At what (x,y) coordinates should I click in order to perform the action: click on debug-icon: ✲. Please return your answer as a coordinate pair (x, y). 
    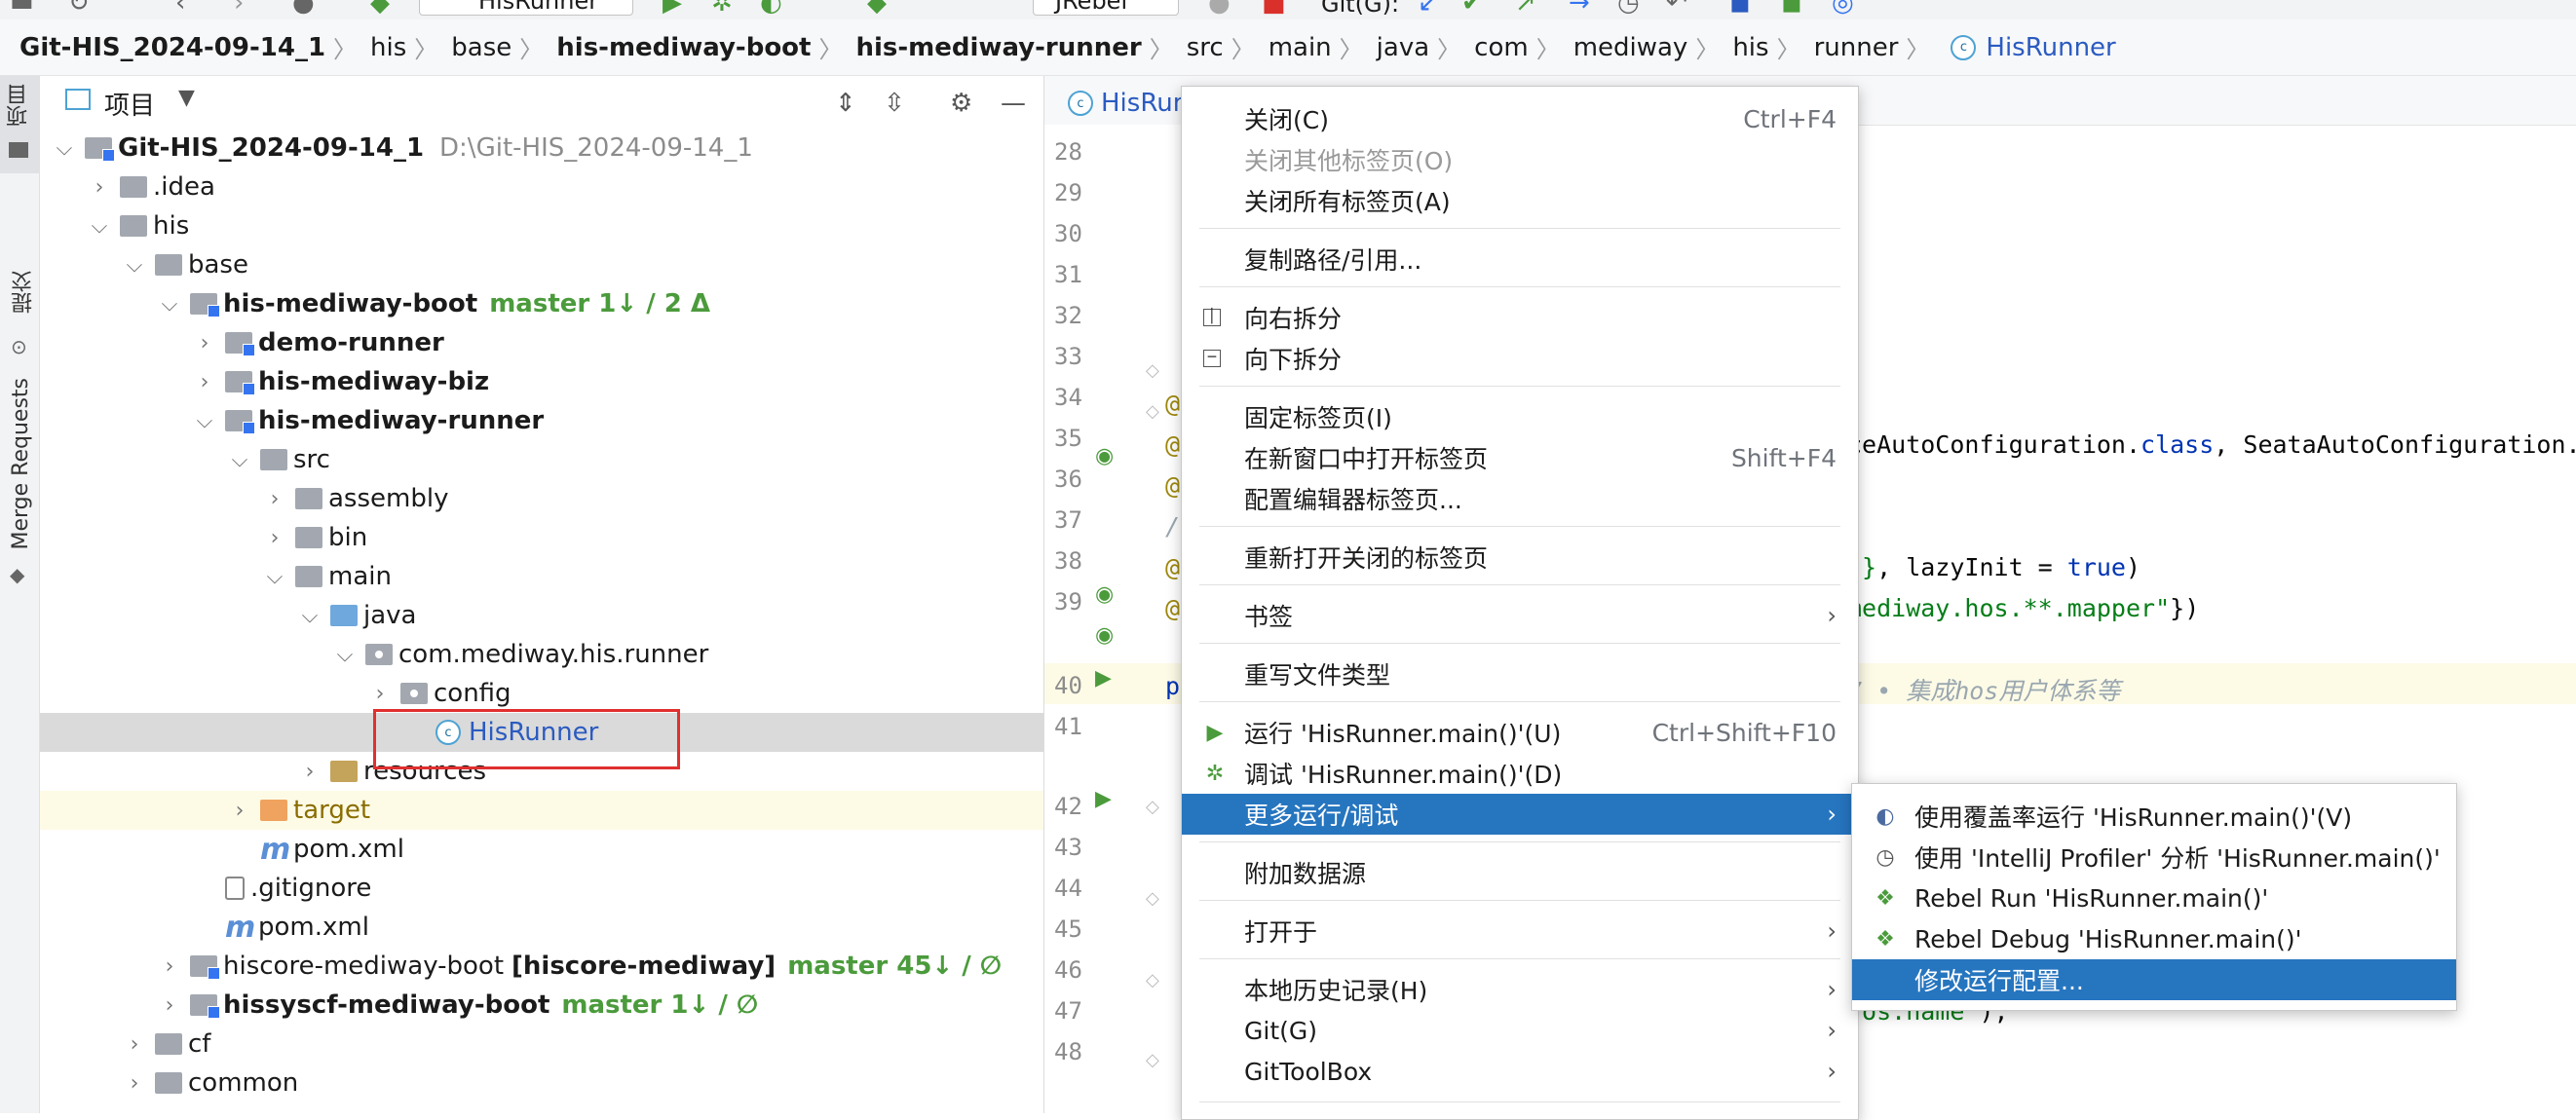
    Looking at the image, I should click on (722, 9).